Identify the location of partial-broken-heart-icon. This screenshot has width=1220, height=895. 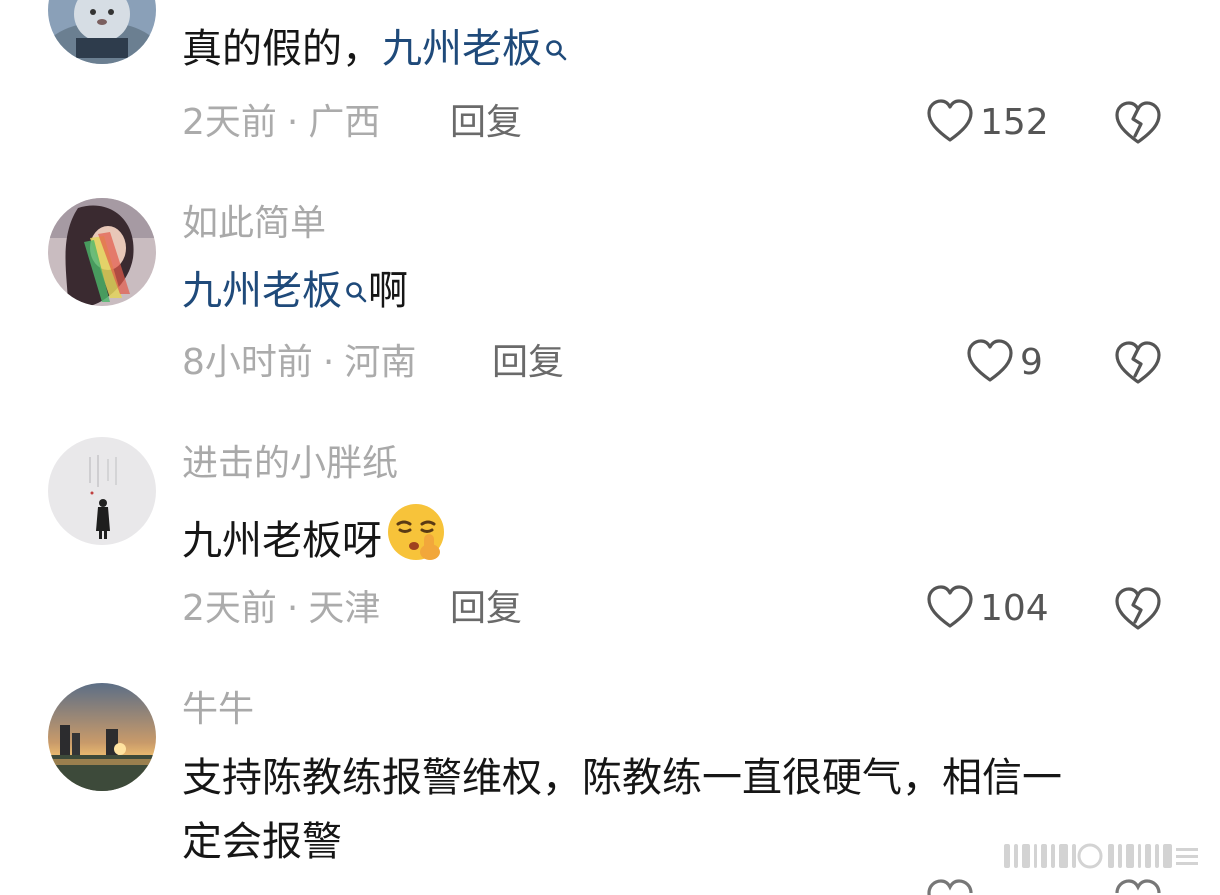
(1138, 886).